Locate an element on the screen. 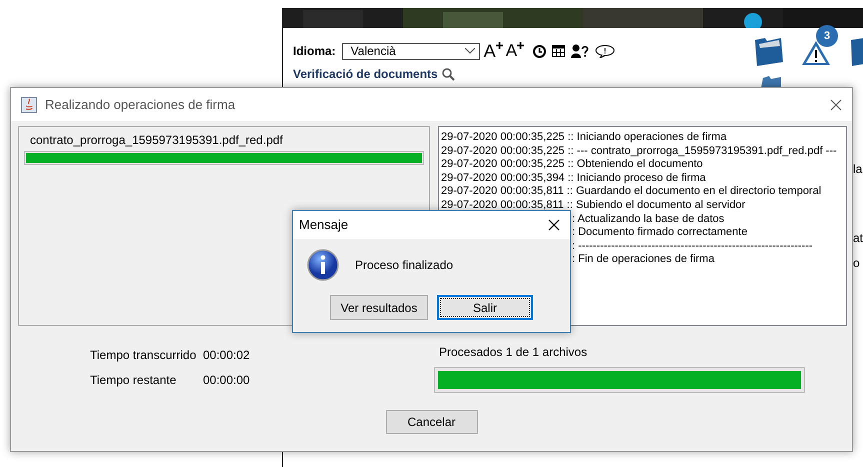 This screenshot has height=467, width=863. verification-link: Verificació de documents is located at coordinates (365, 74).